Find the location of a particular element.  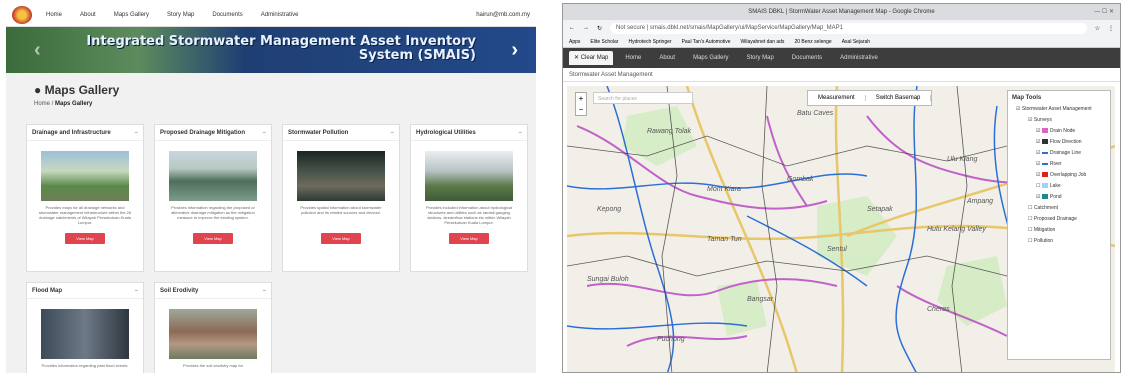

bookmark-item: Hydrotech Springer is located at coordinates (649, 42).